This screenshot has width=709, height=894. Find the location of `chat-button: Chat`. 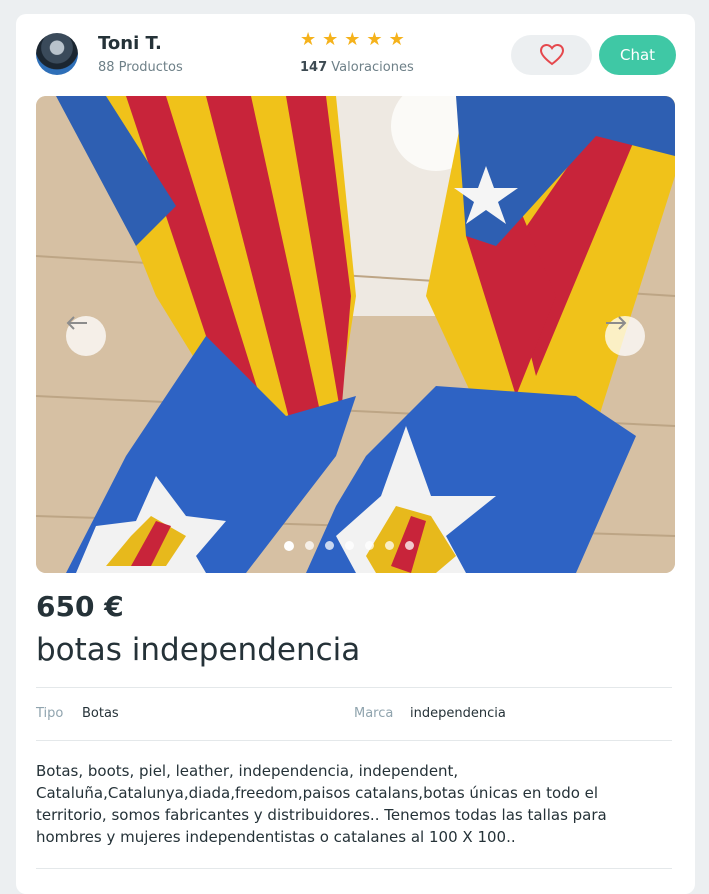

chat-button: Chat is located at coordinates (637, 55).